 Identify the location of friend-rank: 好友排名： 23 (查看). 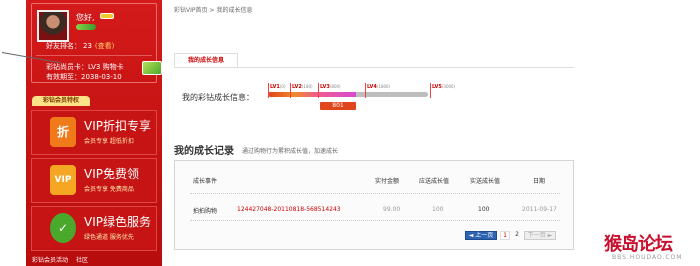
(80, 46).